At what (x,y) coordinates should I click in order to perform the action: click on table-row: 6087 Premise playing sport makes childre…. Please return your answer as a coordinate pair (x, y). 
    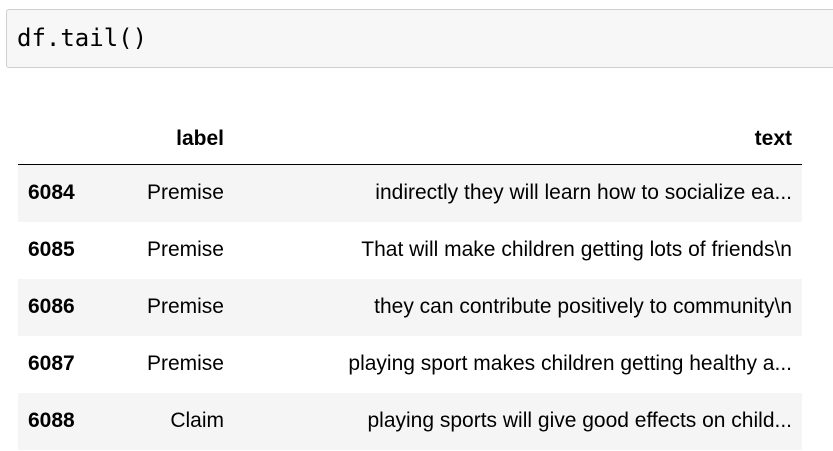
    Looking at the image, I should click on (410, 364).